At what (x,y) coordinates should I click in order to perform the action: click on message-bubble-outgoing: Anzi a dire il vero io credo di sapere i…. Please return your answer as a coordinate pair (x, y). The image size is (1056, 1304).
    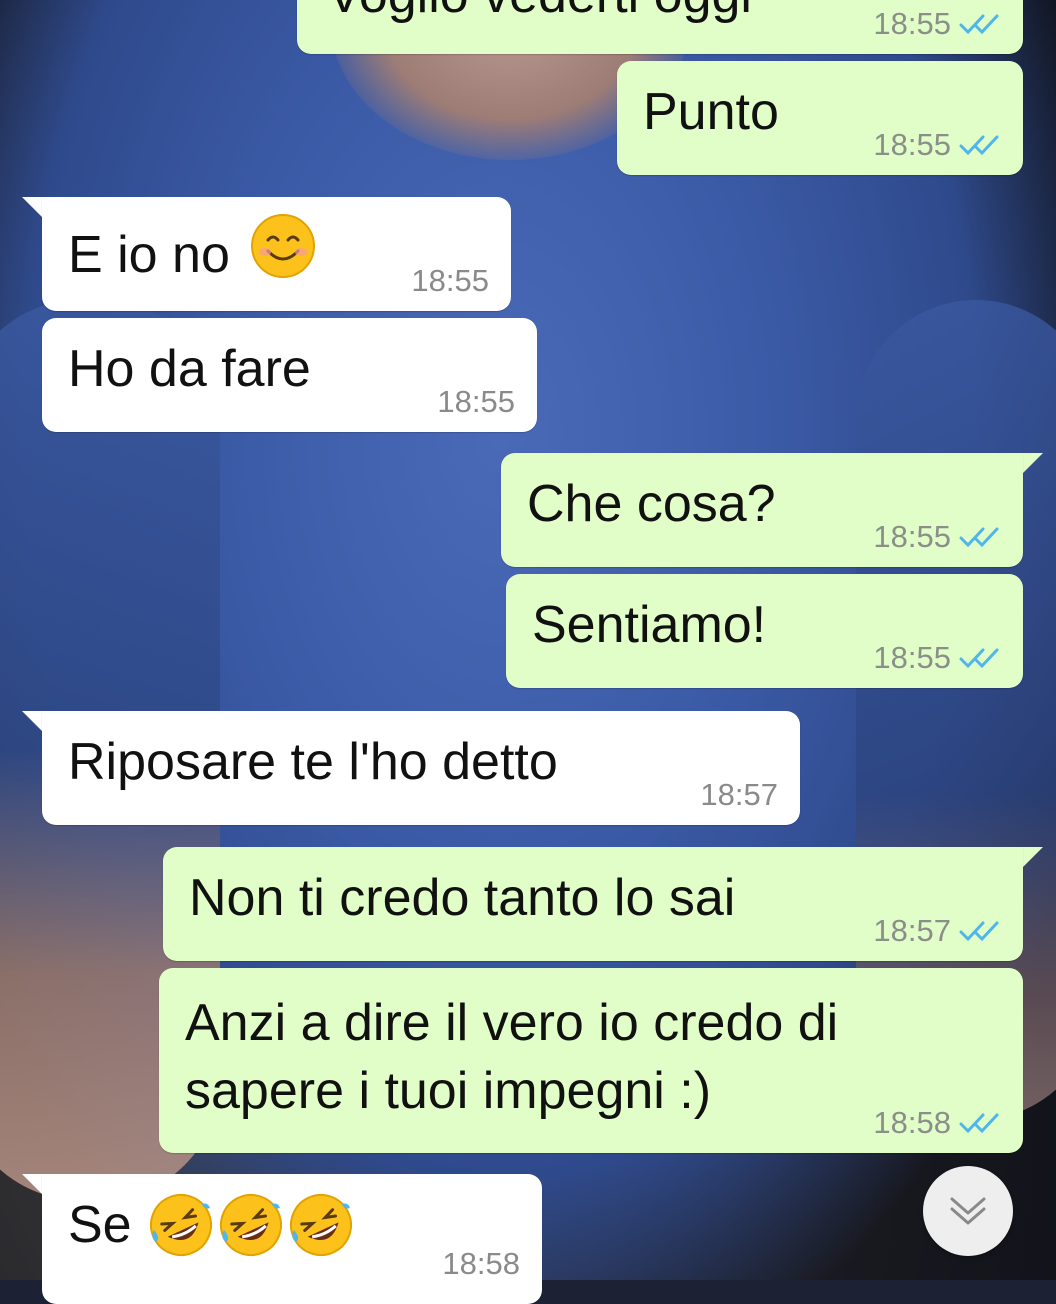
    Looking at the image, I should click on (591, 1060).